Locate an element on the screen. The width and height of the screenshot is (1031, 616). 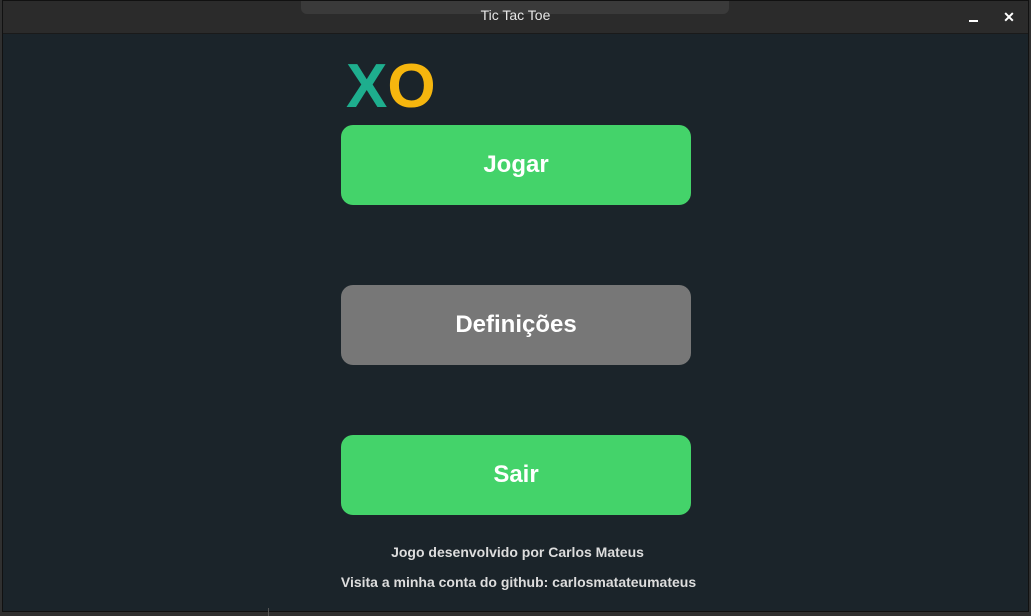
play-button: Jogar is located at coordinates (516, 165).